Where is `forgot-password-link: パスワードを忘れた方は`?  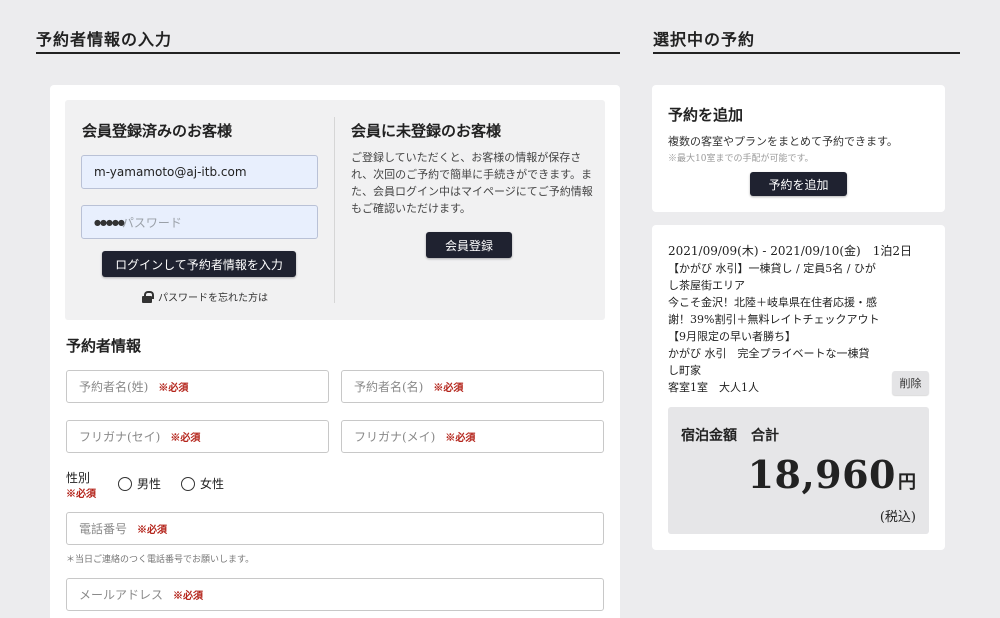 forgot-password-link: パスワードを忘れた方は is located at coordinates (205, 296).